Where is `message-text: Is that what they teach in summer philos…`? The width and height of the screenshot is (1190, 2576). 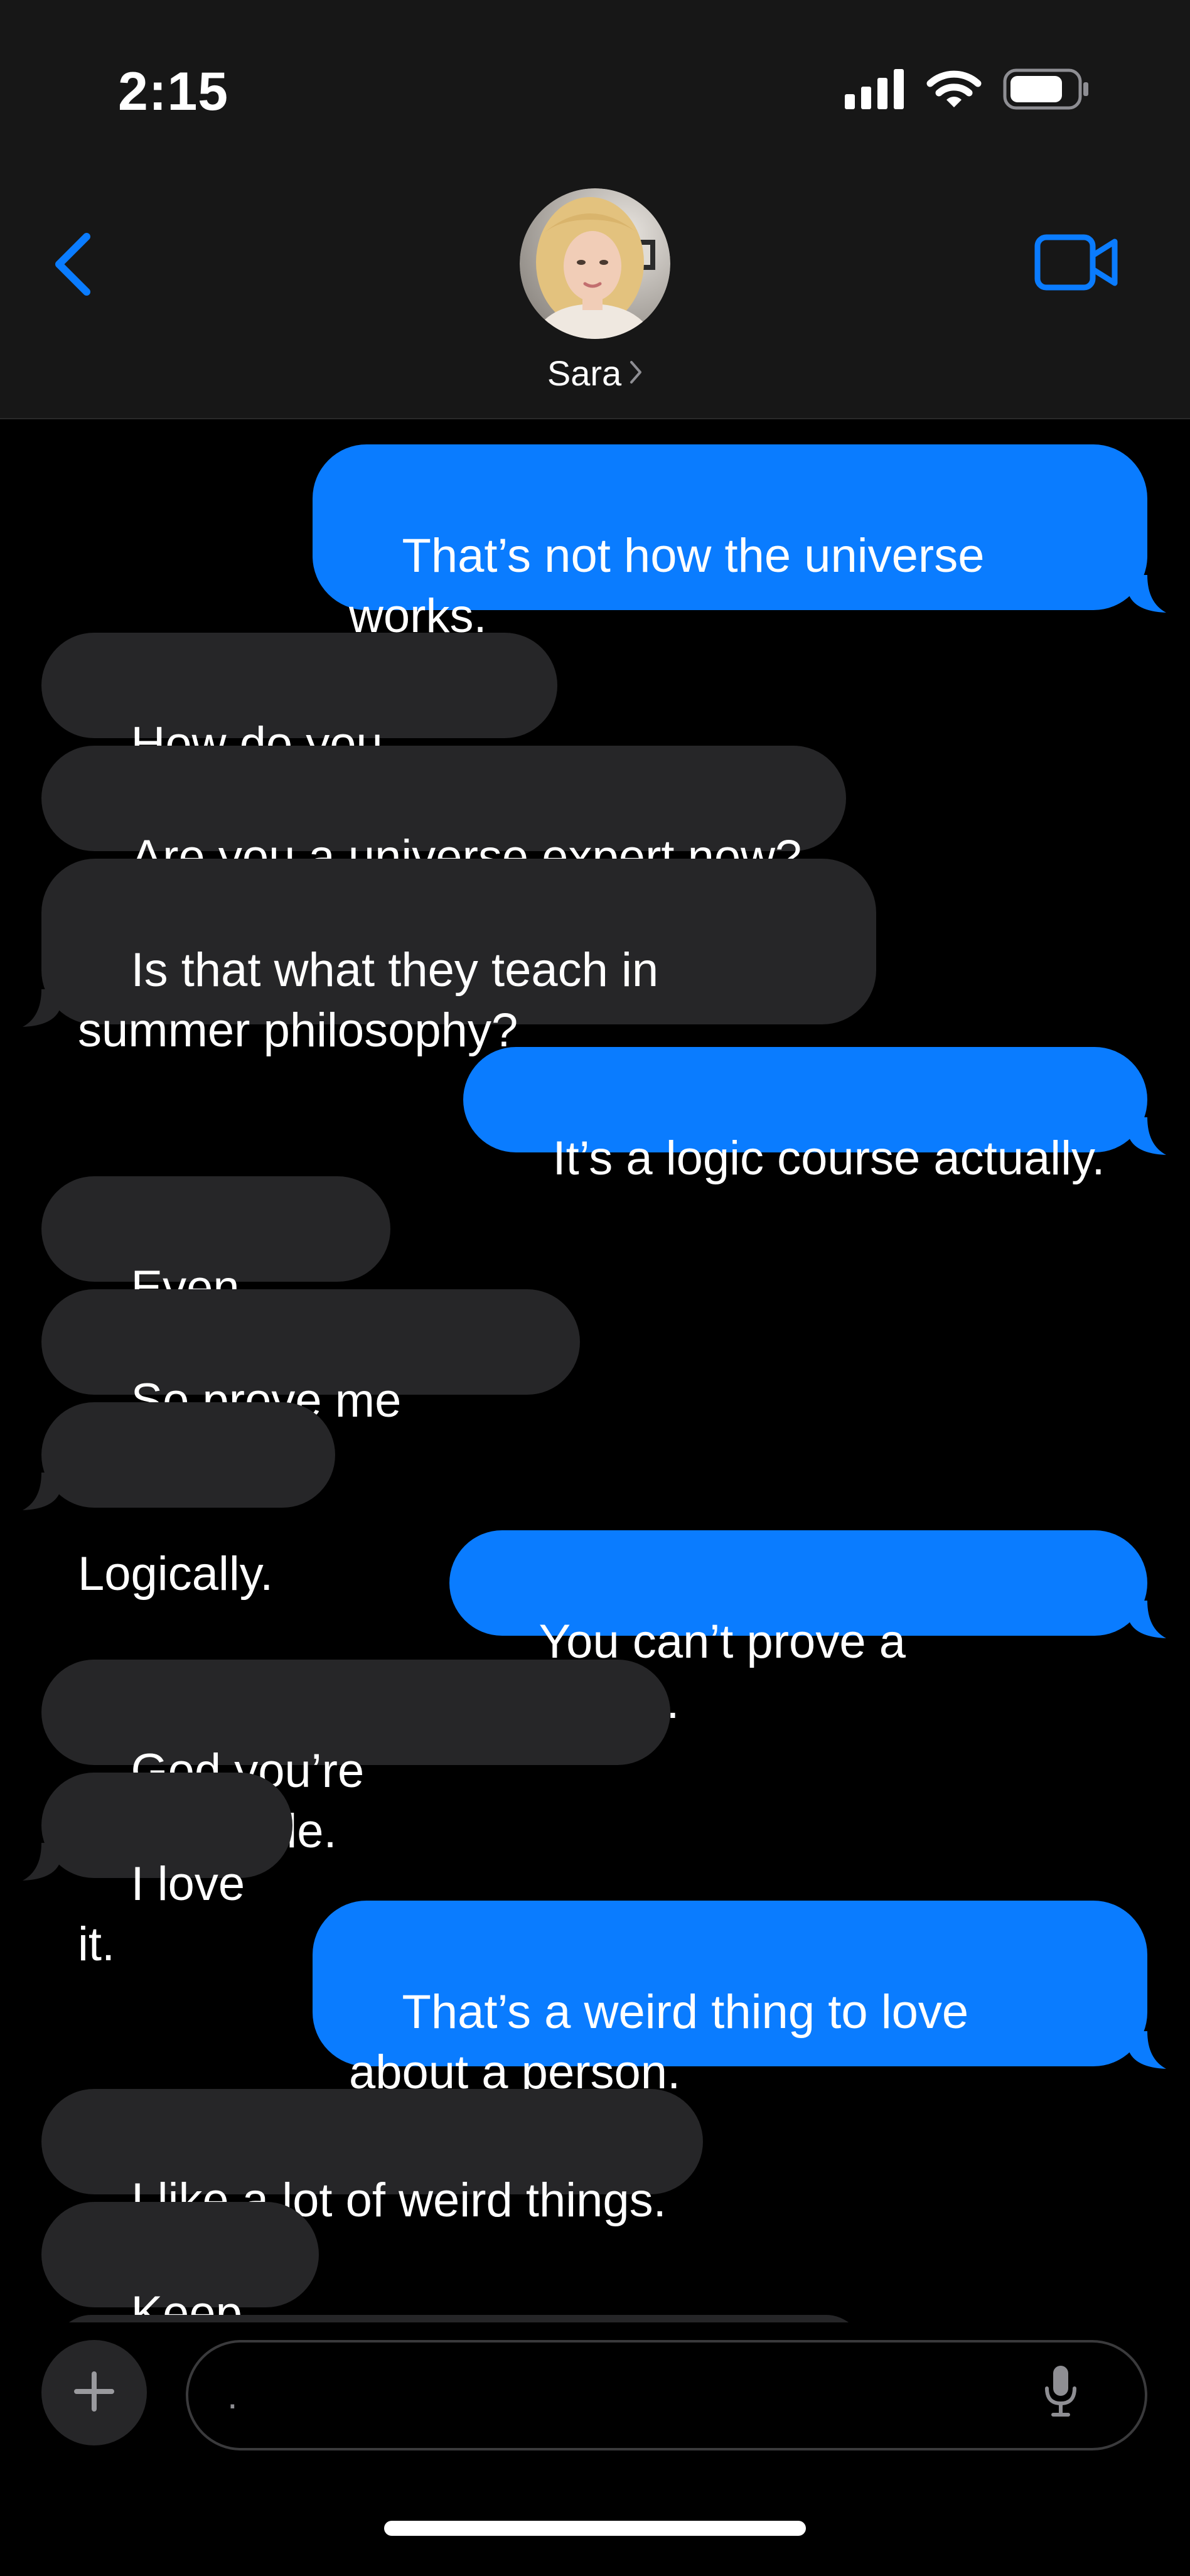
message-text: Is that what they teach in summer philos… is located at coordinates (368, 1000).